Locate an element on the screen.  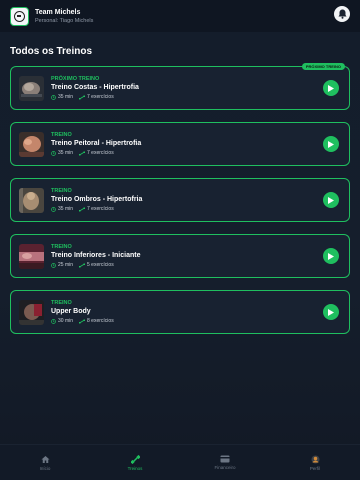
workout-exercises: 8 exercícios is located at coordinates (100, 320).